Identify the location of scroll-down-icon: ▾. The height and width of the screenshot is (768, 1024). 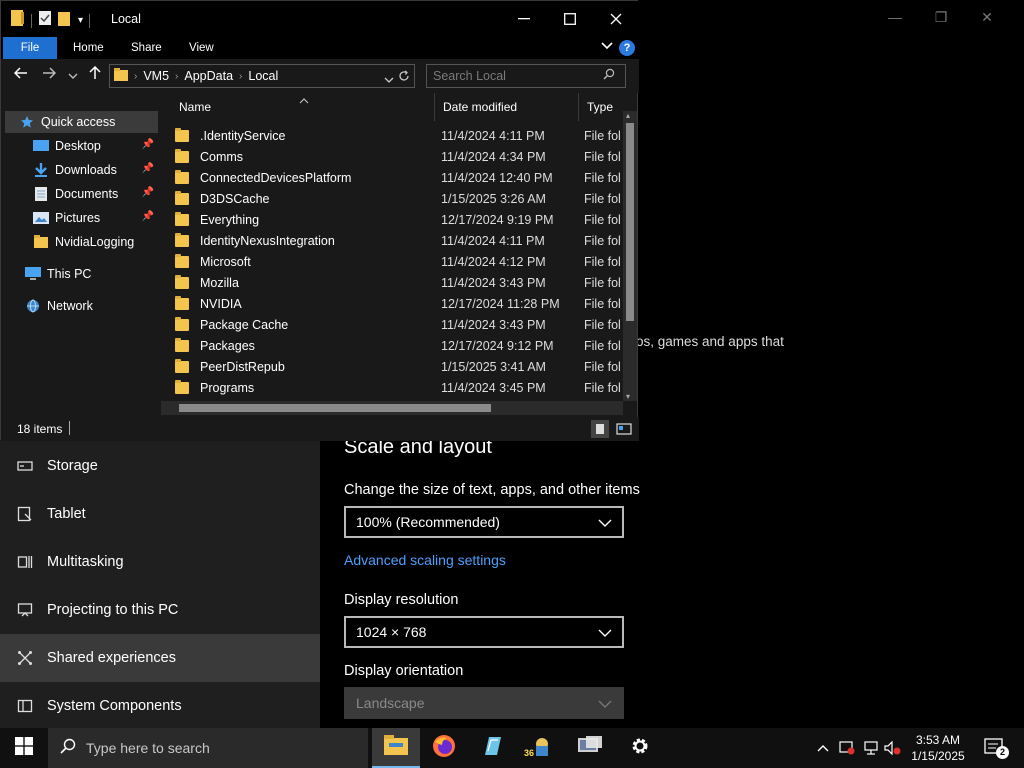
(628, 396).